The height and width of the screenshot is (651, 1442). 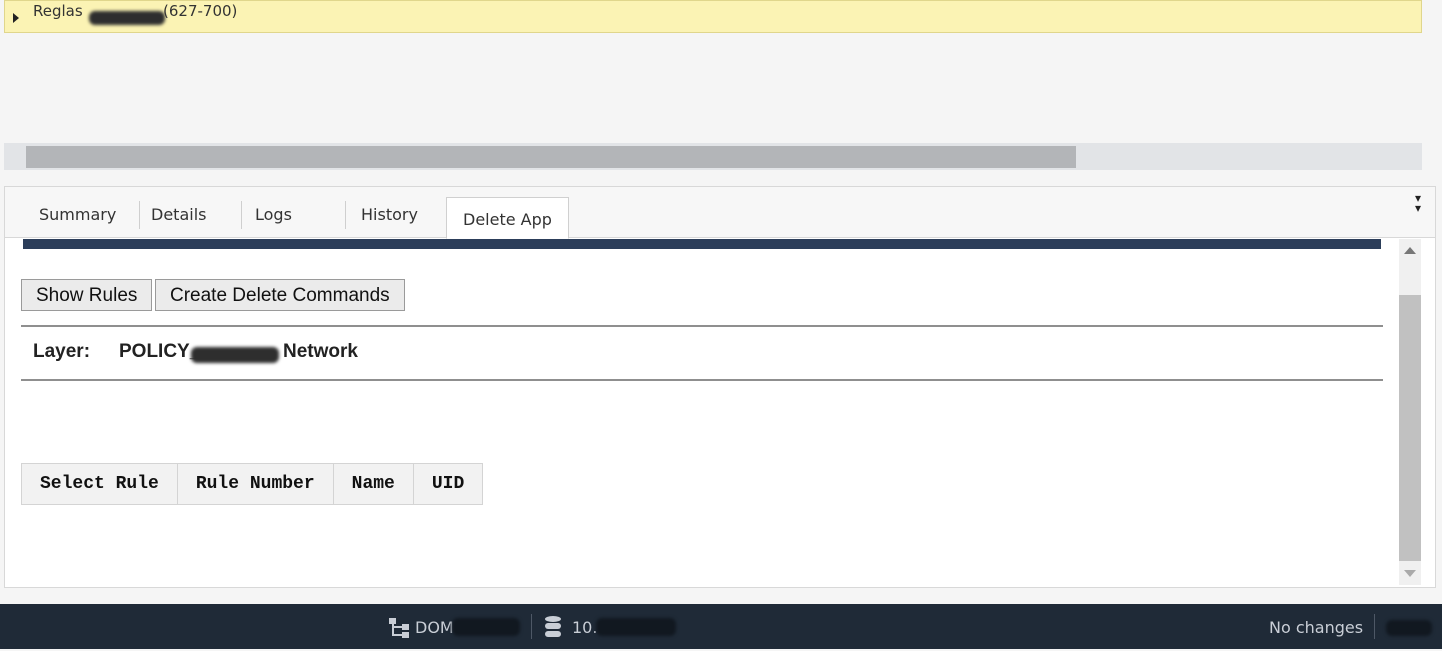 I want to click on domain-label: DOM, so click(x=434, y=626).